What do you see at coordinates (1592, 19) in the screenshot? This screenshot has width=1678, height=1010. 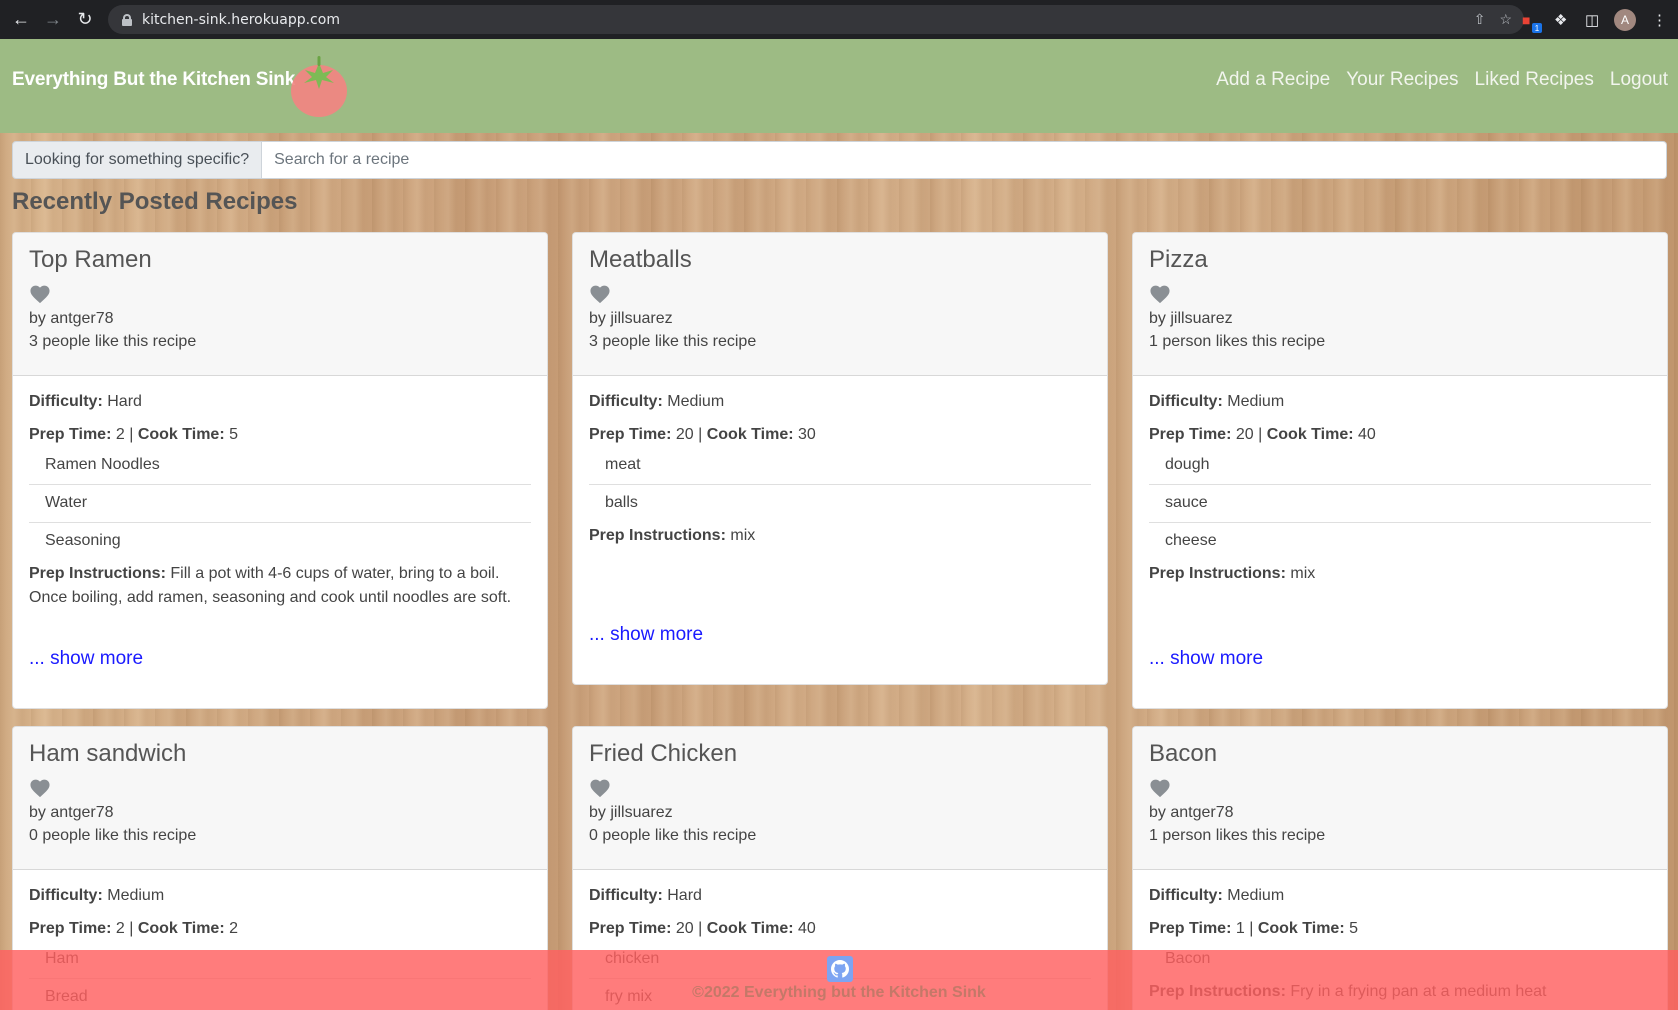 I see `side-panel-icon: ◫` at bounding box center [1592, 19].